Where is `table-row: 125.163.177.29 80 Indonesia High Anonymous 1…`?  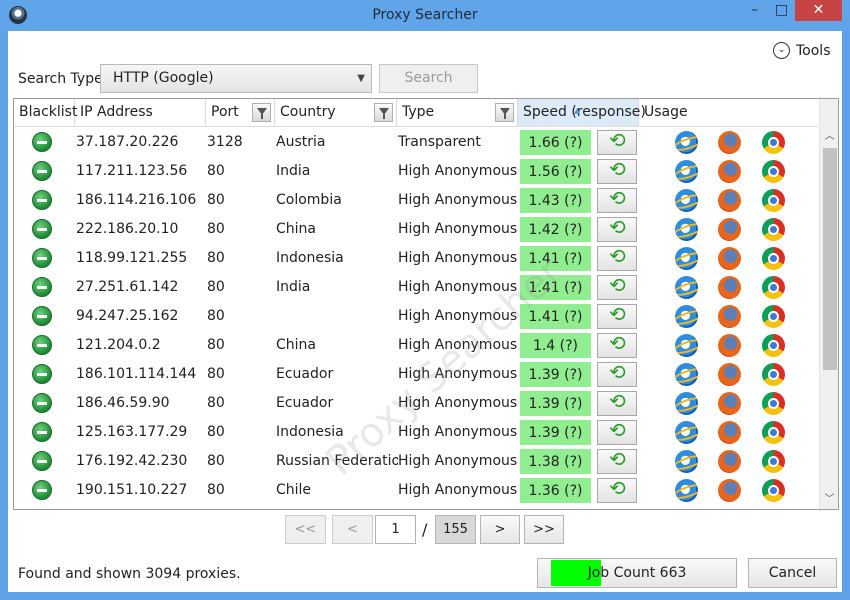
table-row: 125.163.177.29 80 Indonesia High Anonymous 1… is located at coordinates (416, 432).